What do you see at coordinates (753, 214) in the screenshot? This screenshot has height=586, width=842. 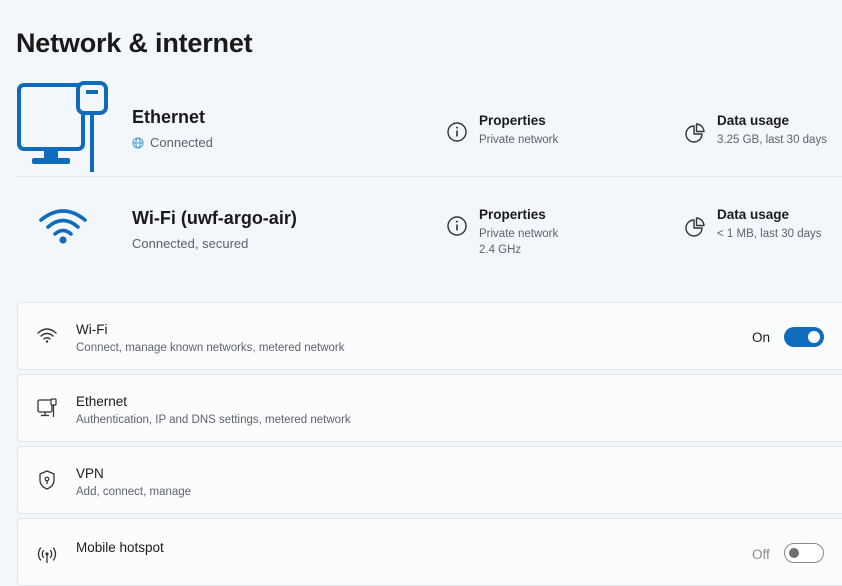 I see `wifi-data-usage-title: Data usage` at bounding box center [753, 214].